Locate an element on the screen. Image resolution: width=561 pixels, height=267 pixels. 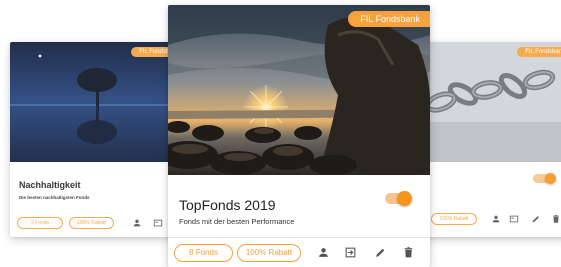
card-divider is located at coordinates (299, 237).